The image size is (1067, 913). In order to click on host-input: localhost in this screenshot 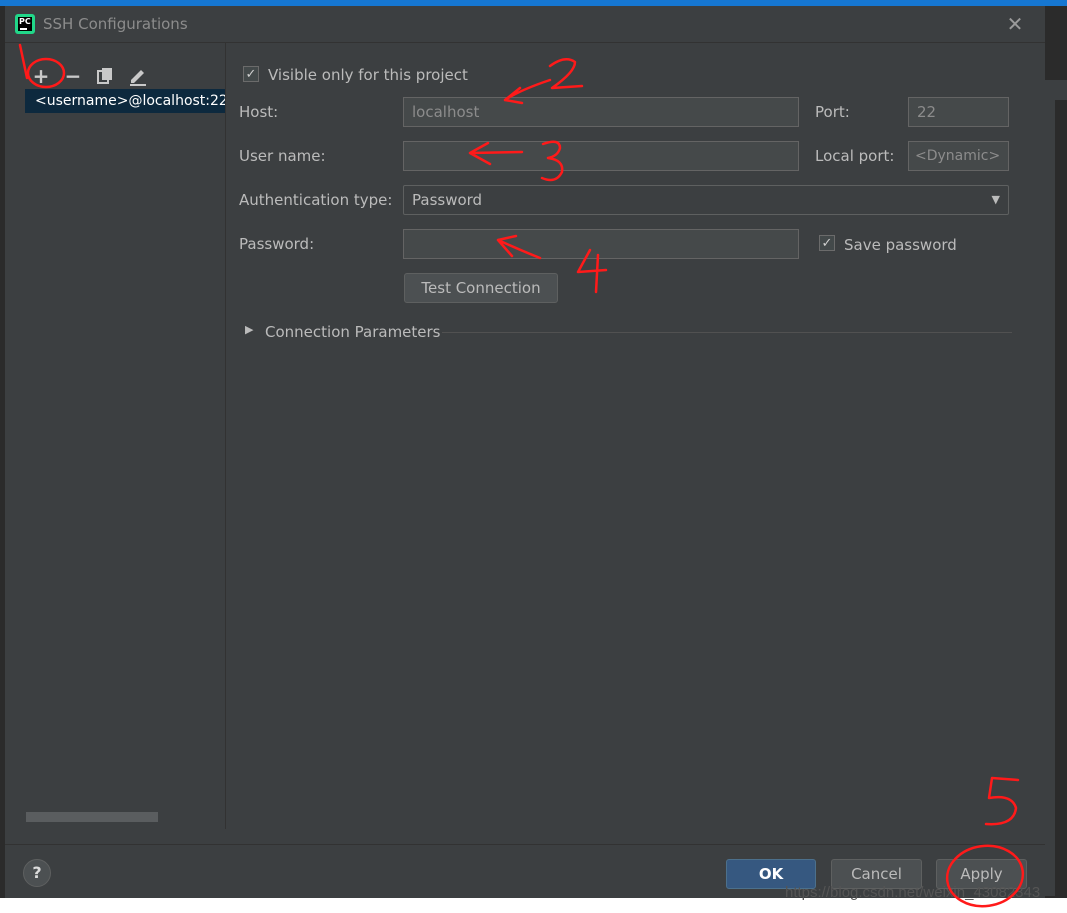, I will do `click(601, 112)`.